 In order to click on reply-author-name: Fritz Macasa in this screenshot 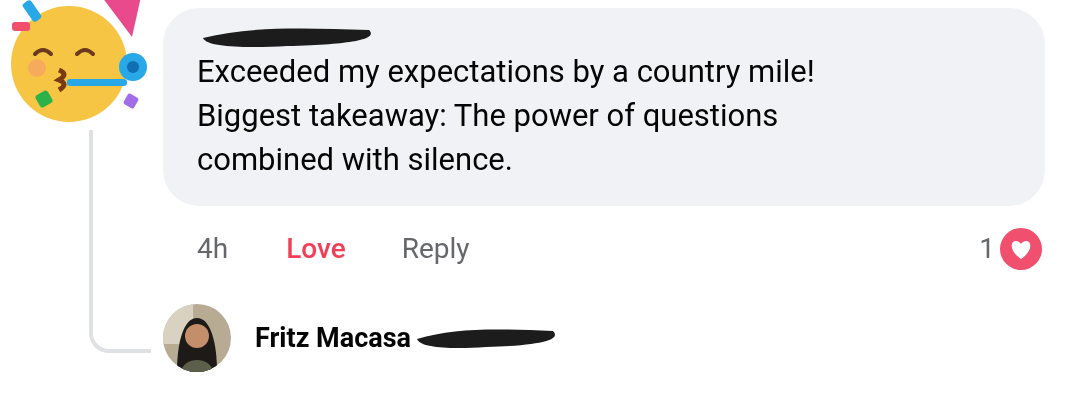, I will do `click(333, 338)`.